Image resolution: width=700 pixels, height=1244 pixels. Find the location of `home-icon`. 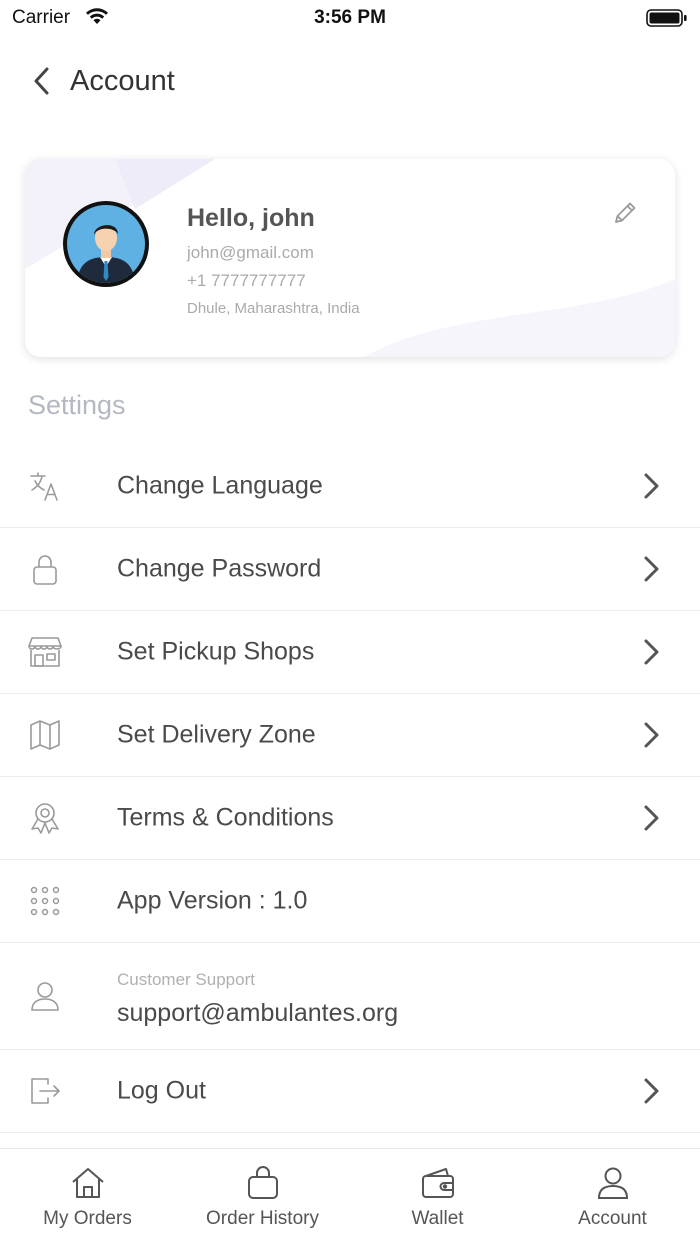

home-icon is located at coordinates (87, 1183).